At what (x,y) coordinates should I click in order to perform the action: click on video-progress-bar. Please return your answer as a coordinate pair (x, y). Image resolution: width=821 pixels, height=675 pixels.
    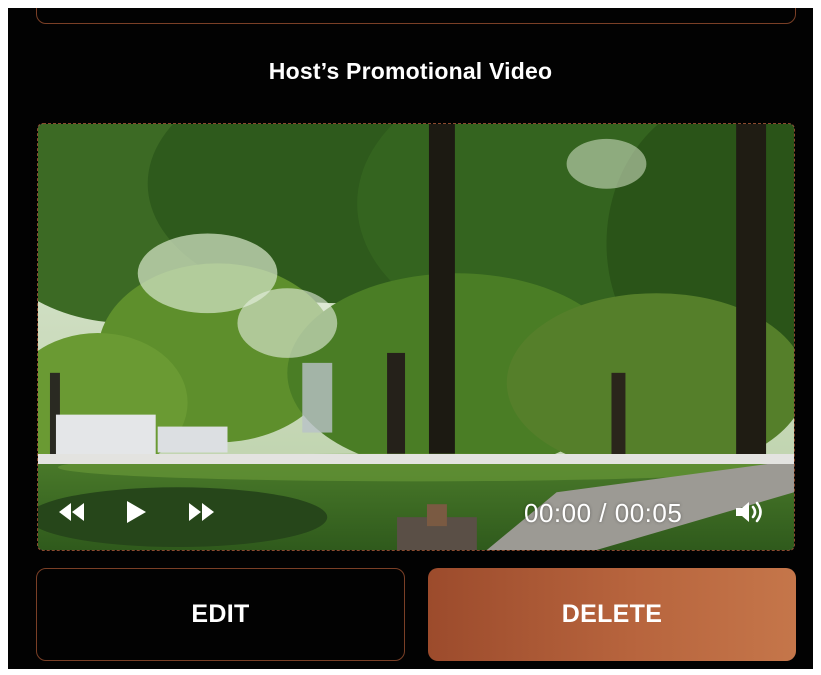
    Looking at the image, I should click on (416, 459).